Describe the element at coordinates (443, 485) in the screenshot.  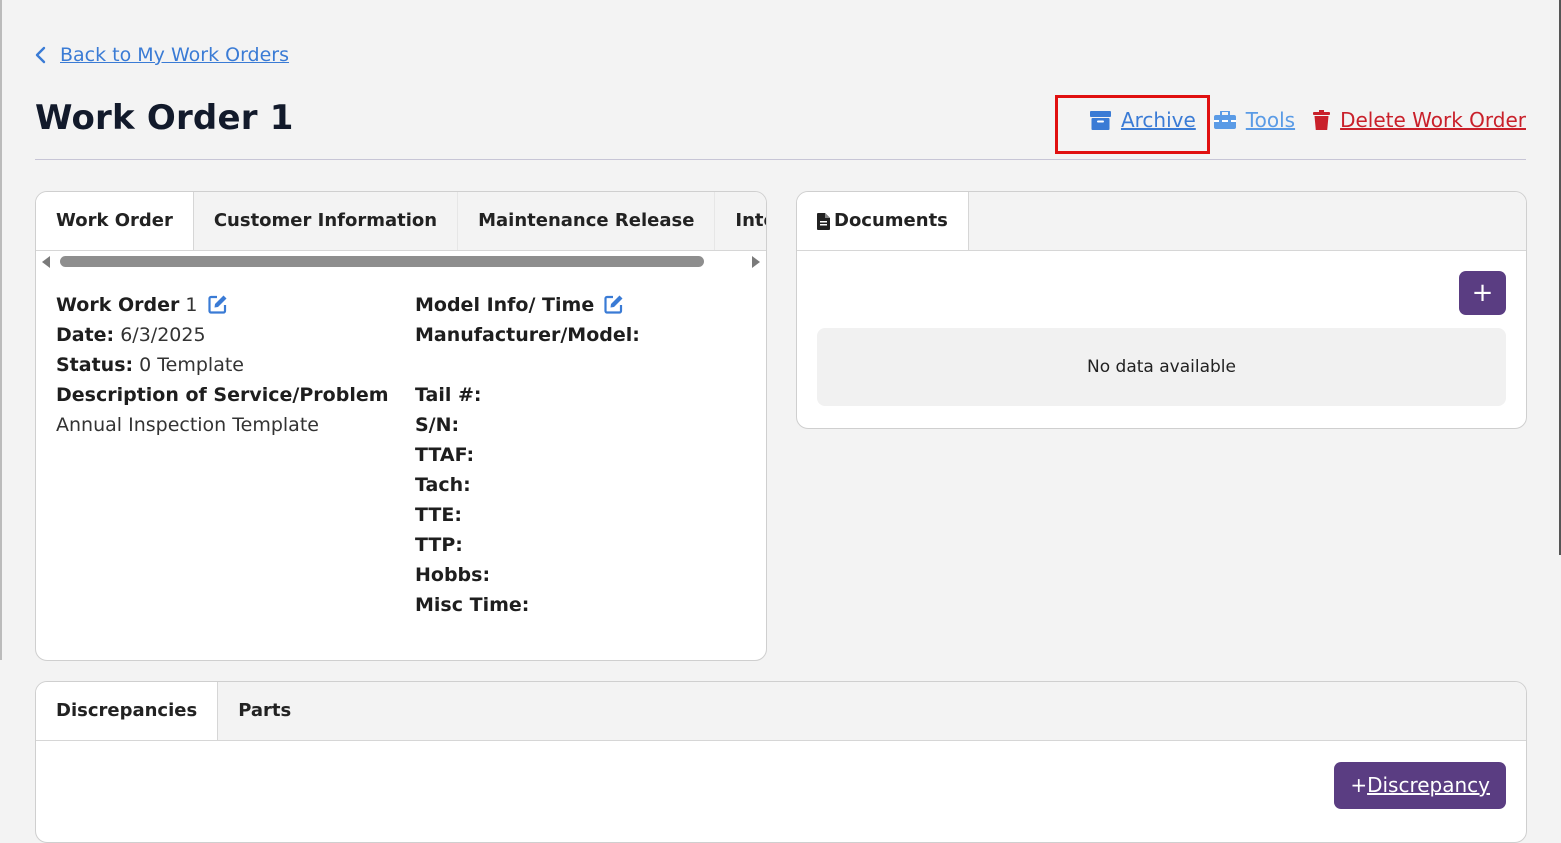
I see `tach-label: Tach:` at that location.